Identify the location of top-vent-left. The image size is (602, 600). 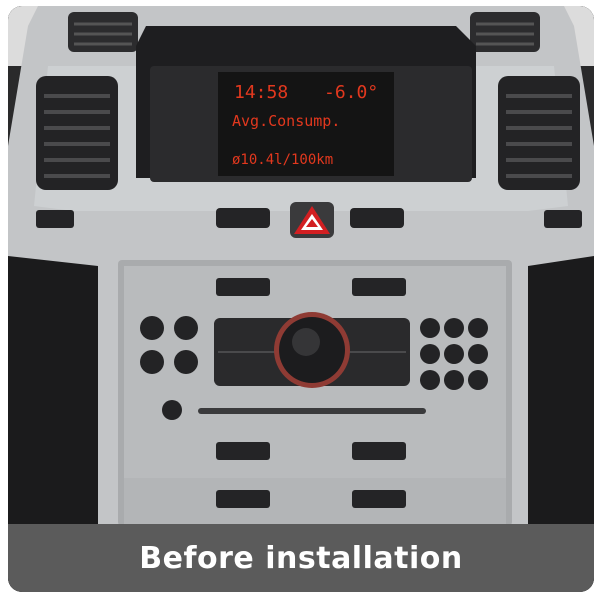
(103, 32).